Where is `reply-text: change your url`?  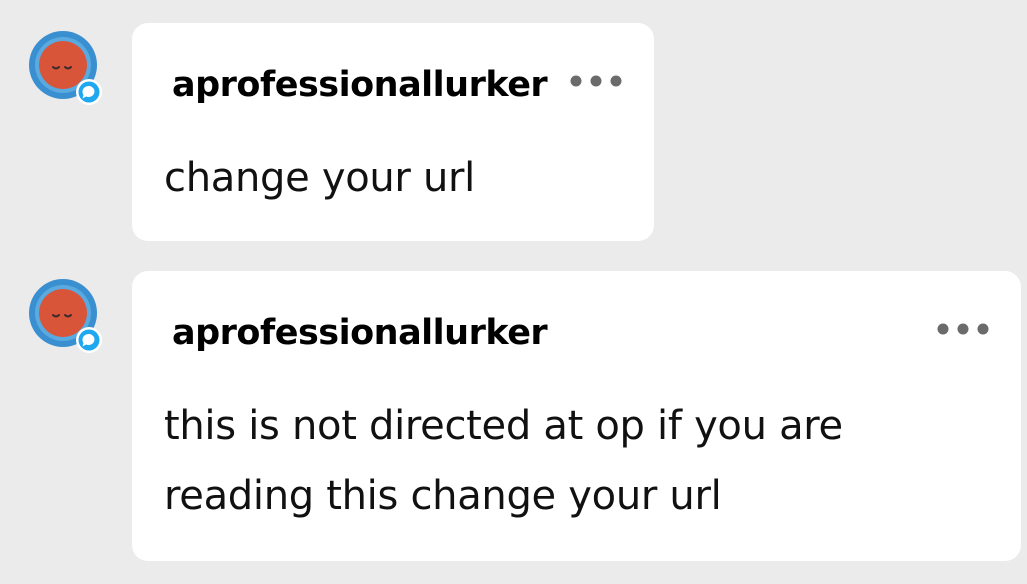
reply-text: change your url is located at coordinates (319, 178).